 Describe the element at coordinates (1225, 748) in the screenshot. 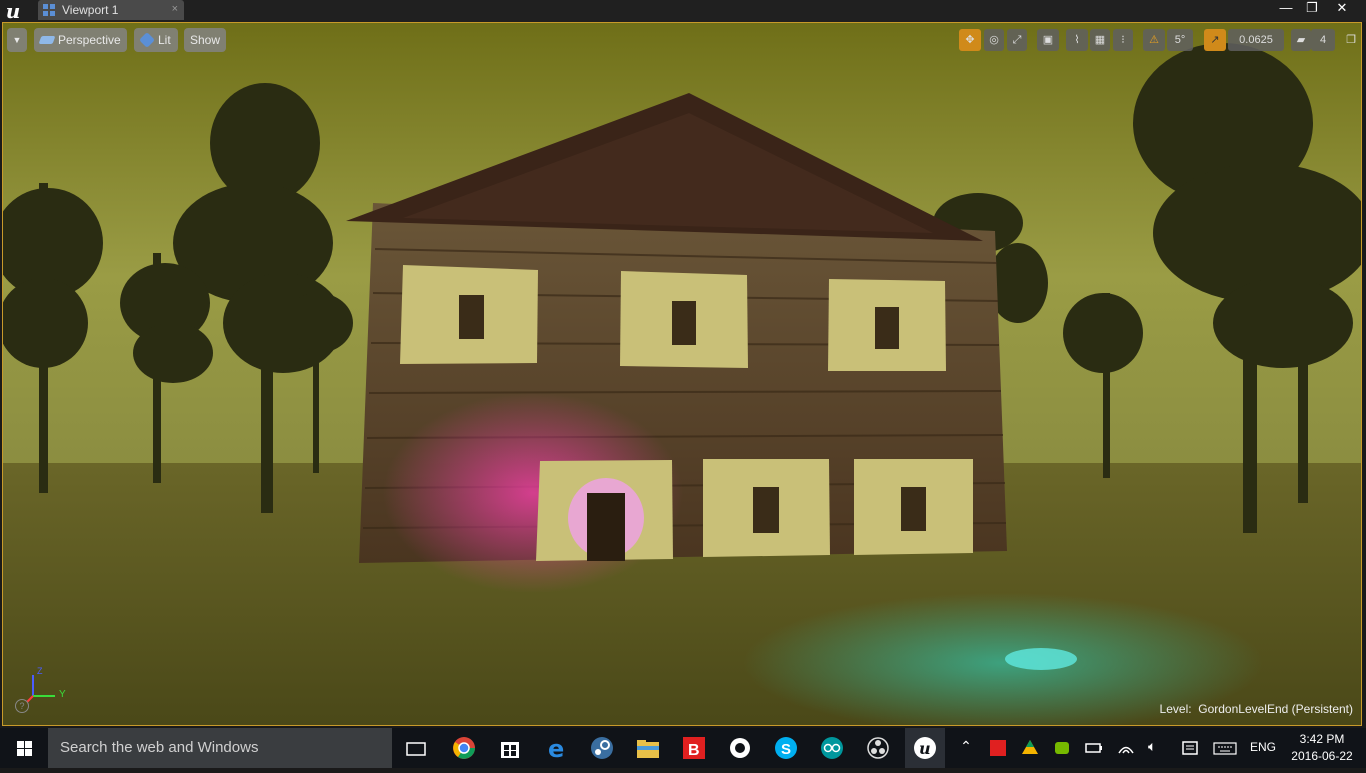

I see `keyboard-icon` at that location.